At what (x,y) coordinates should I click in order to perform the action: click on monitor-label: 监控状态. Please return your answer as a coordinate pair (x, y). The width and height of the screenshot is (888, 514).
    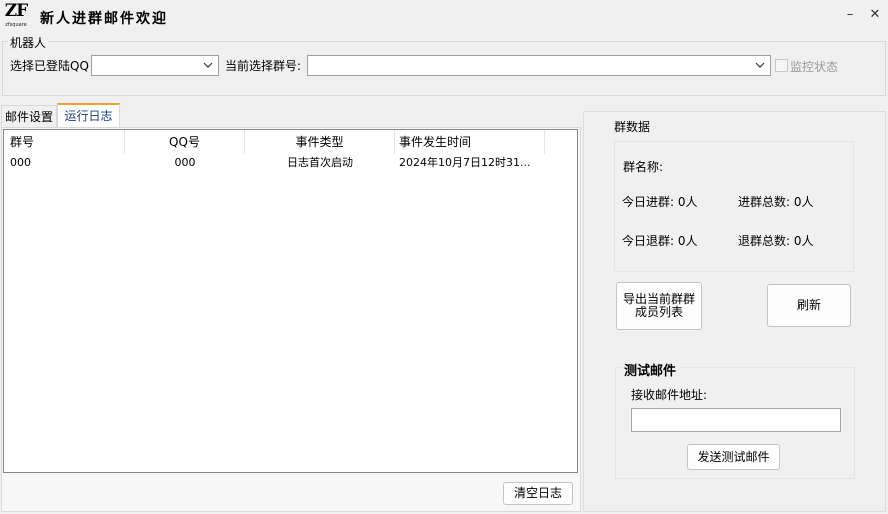
    Looking at the image, I should click on (814, 67).